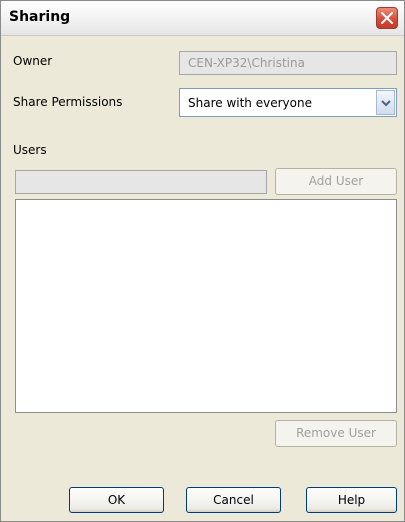  Describe the element at coordinates (336, 433) in the screenshot. I see `remove-user-button: Remove User` at that location.